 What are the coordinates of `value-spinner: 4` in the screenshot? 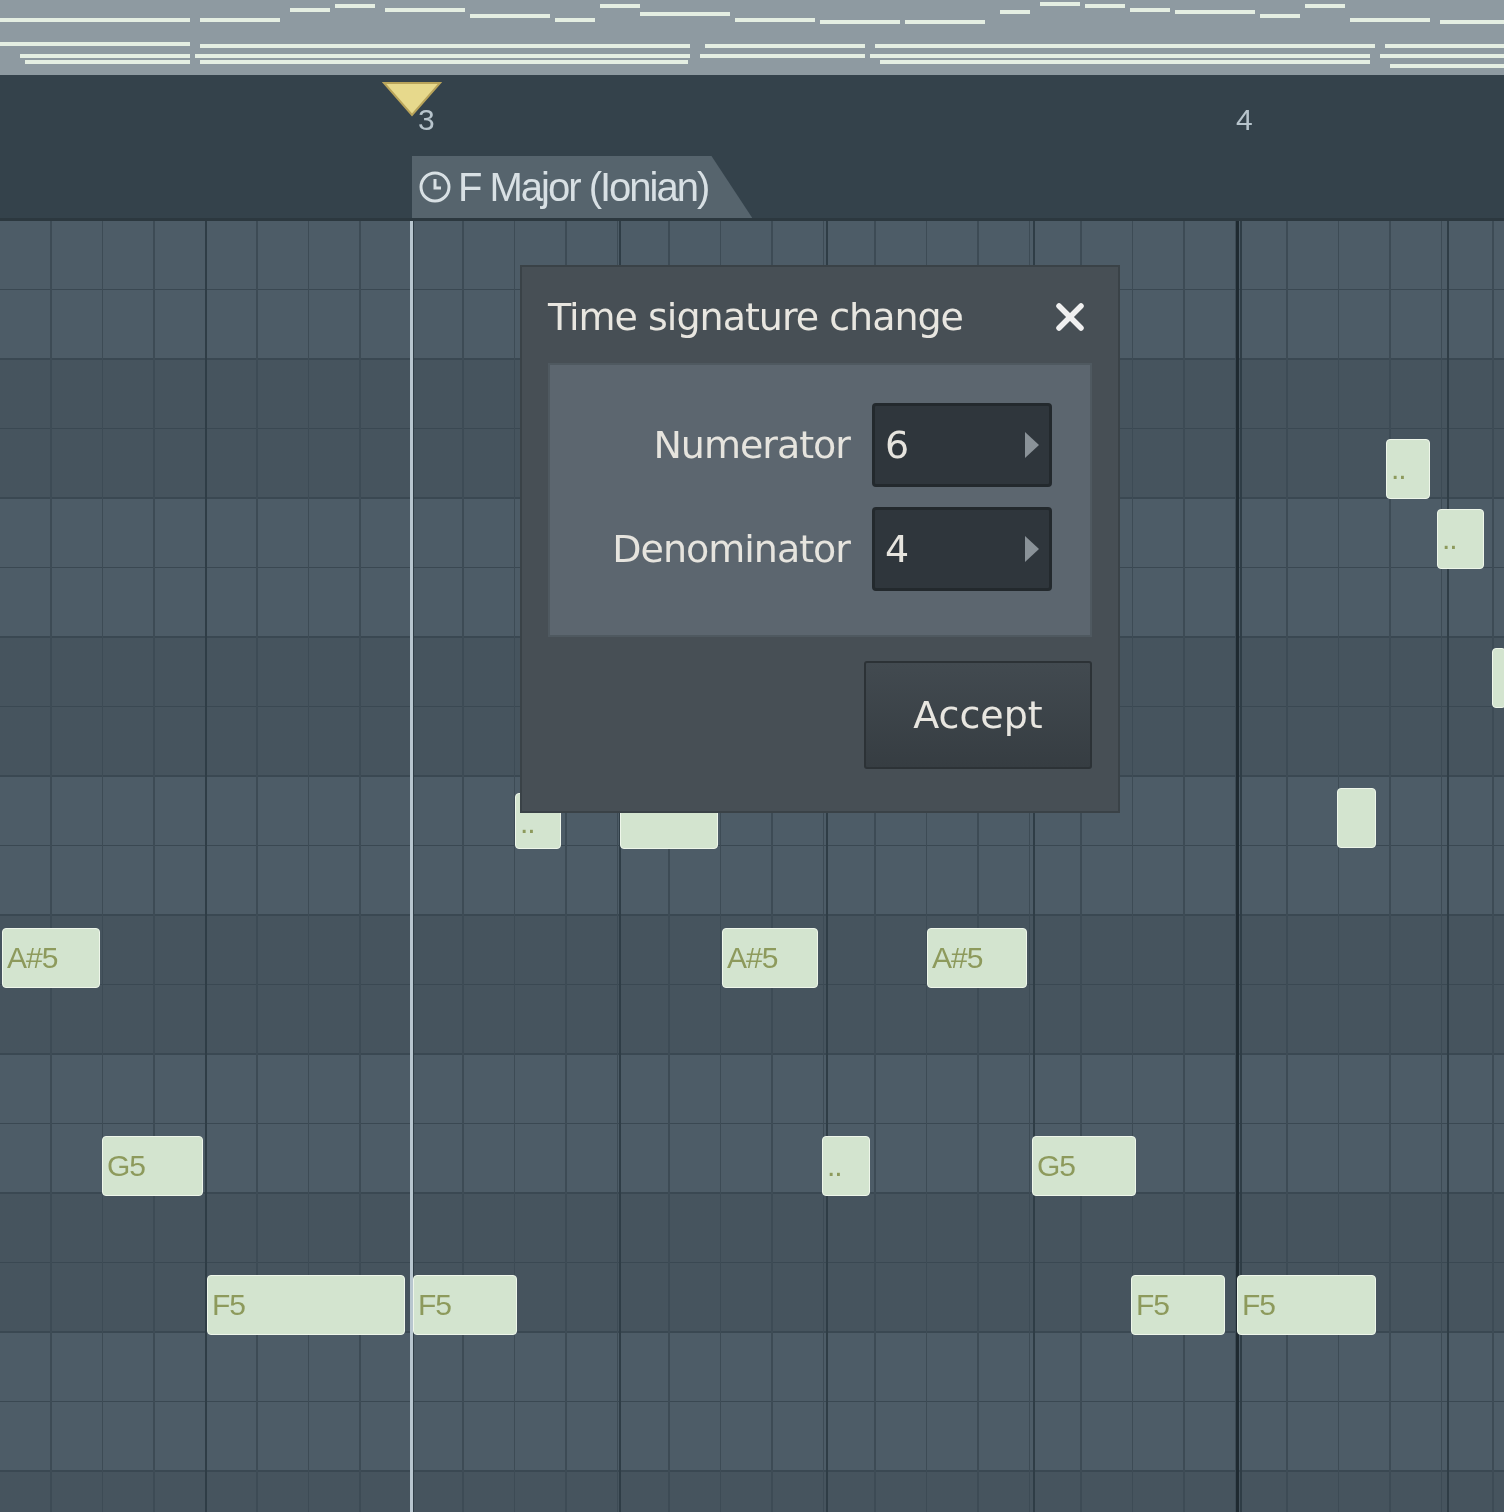 It's located at (962, 549).